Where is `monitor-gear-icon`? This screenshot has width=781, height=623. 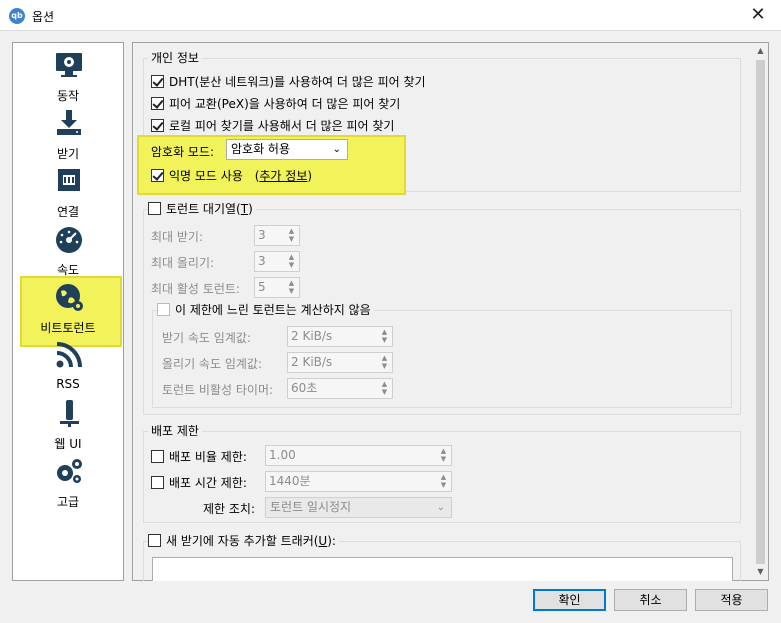
monitor-gear-icon is located at coordinates (69, 65).